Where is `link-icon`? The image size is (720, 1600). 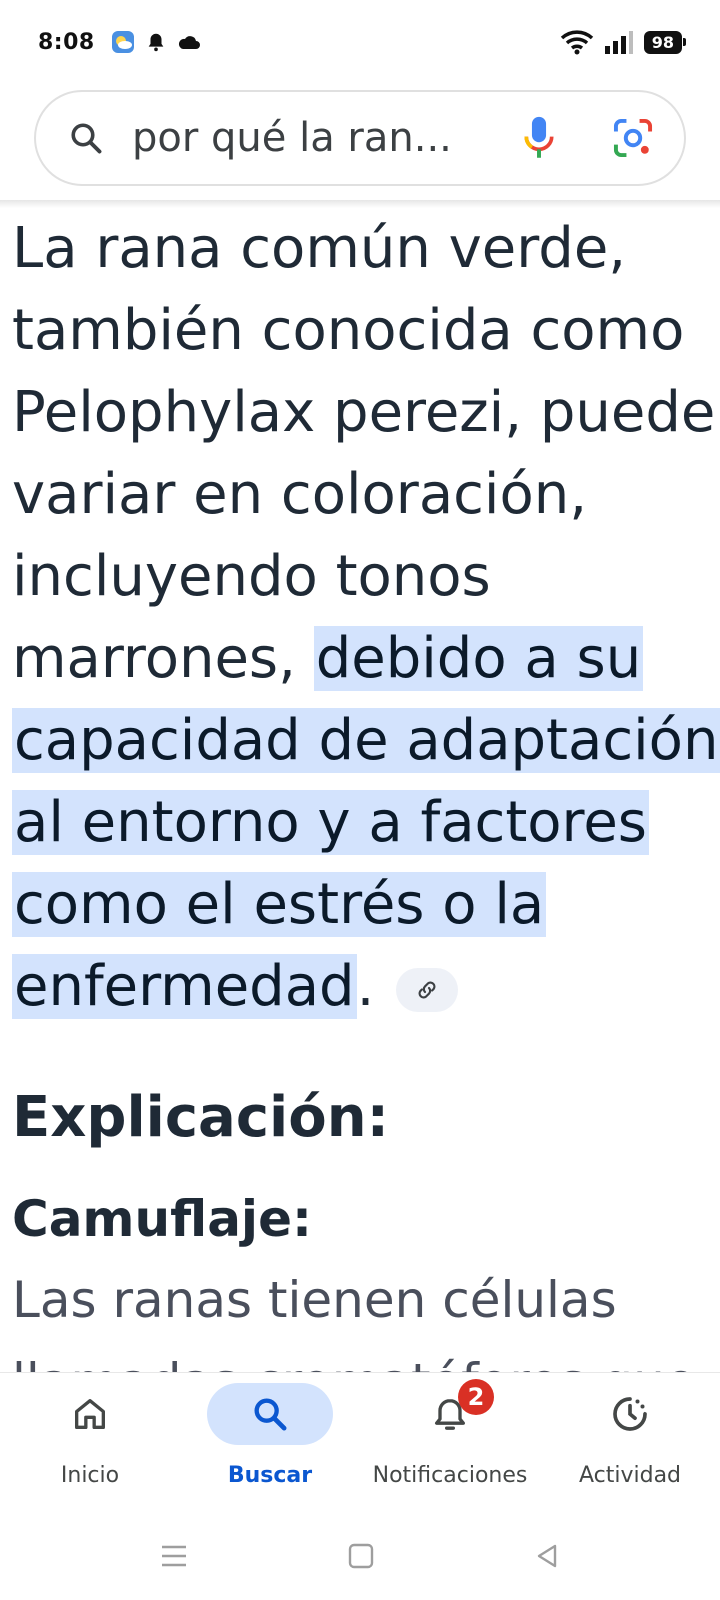 link-icon is located at coordinates (427, 990).